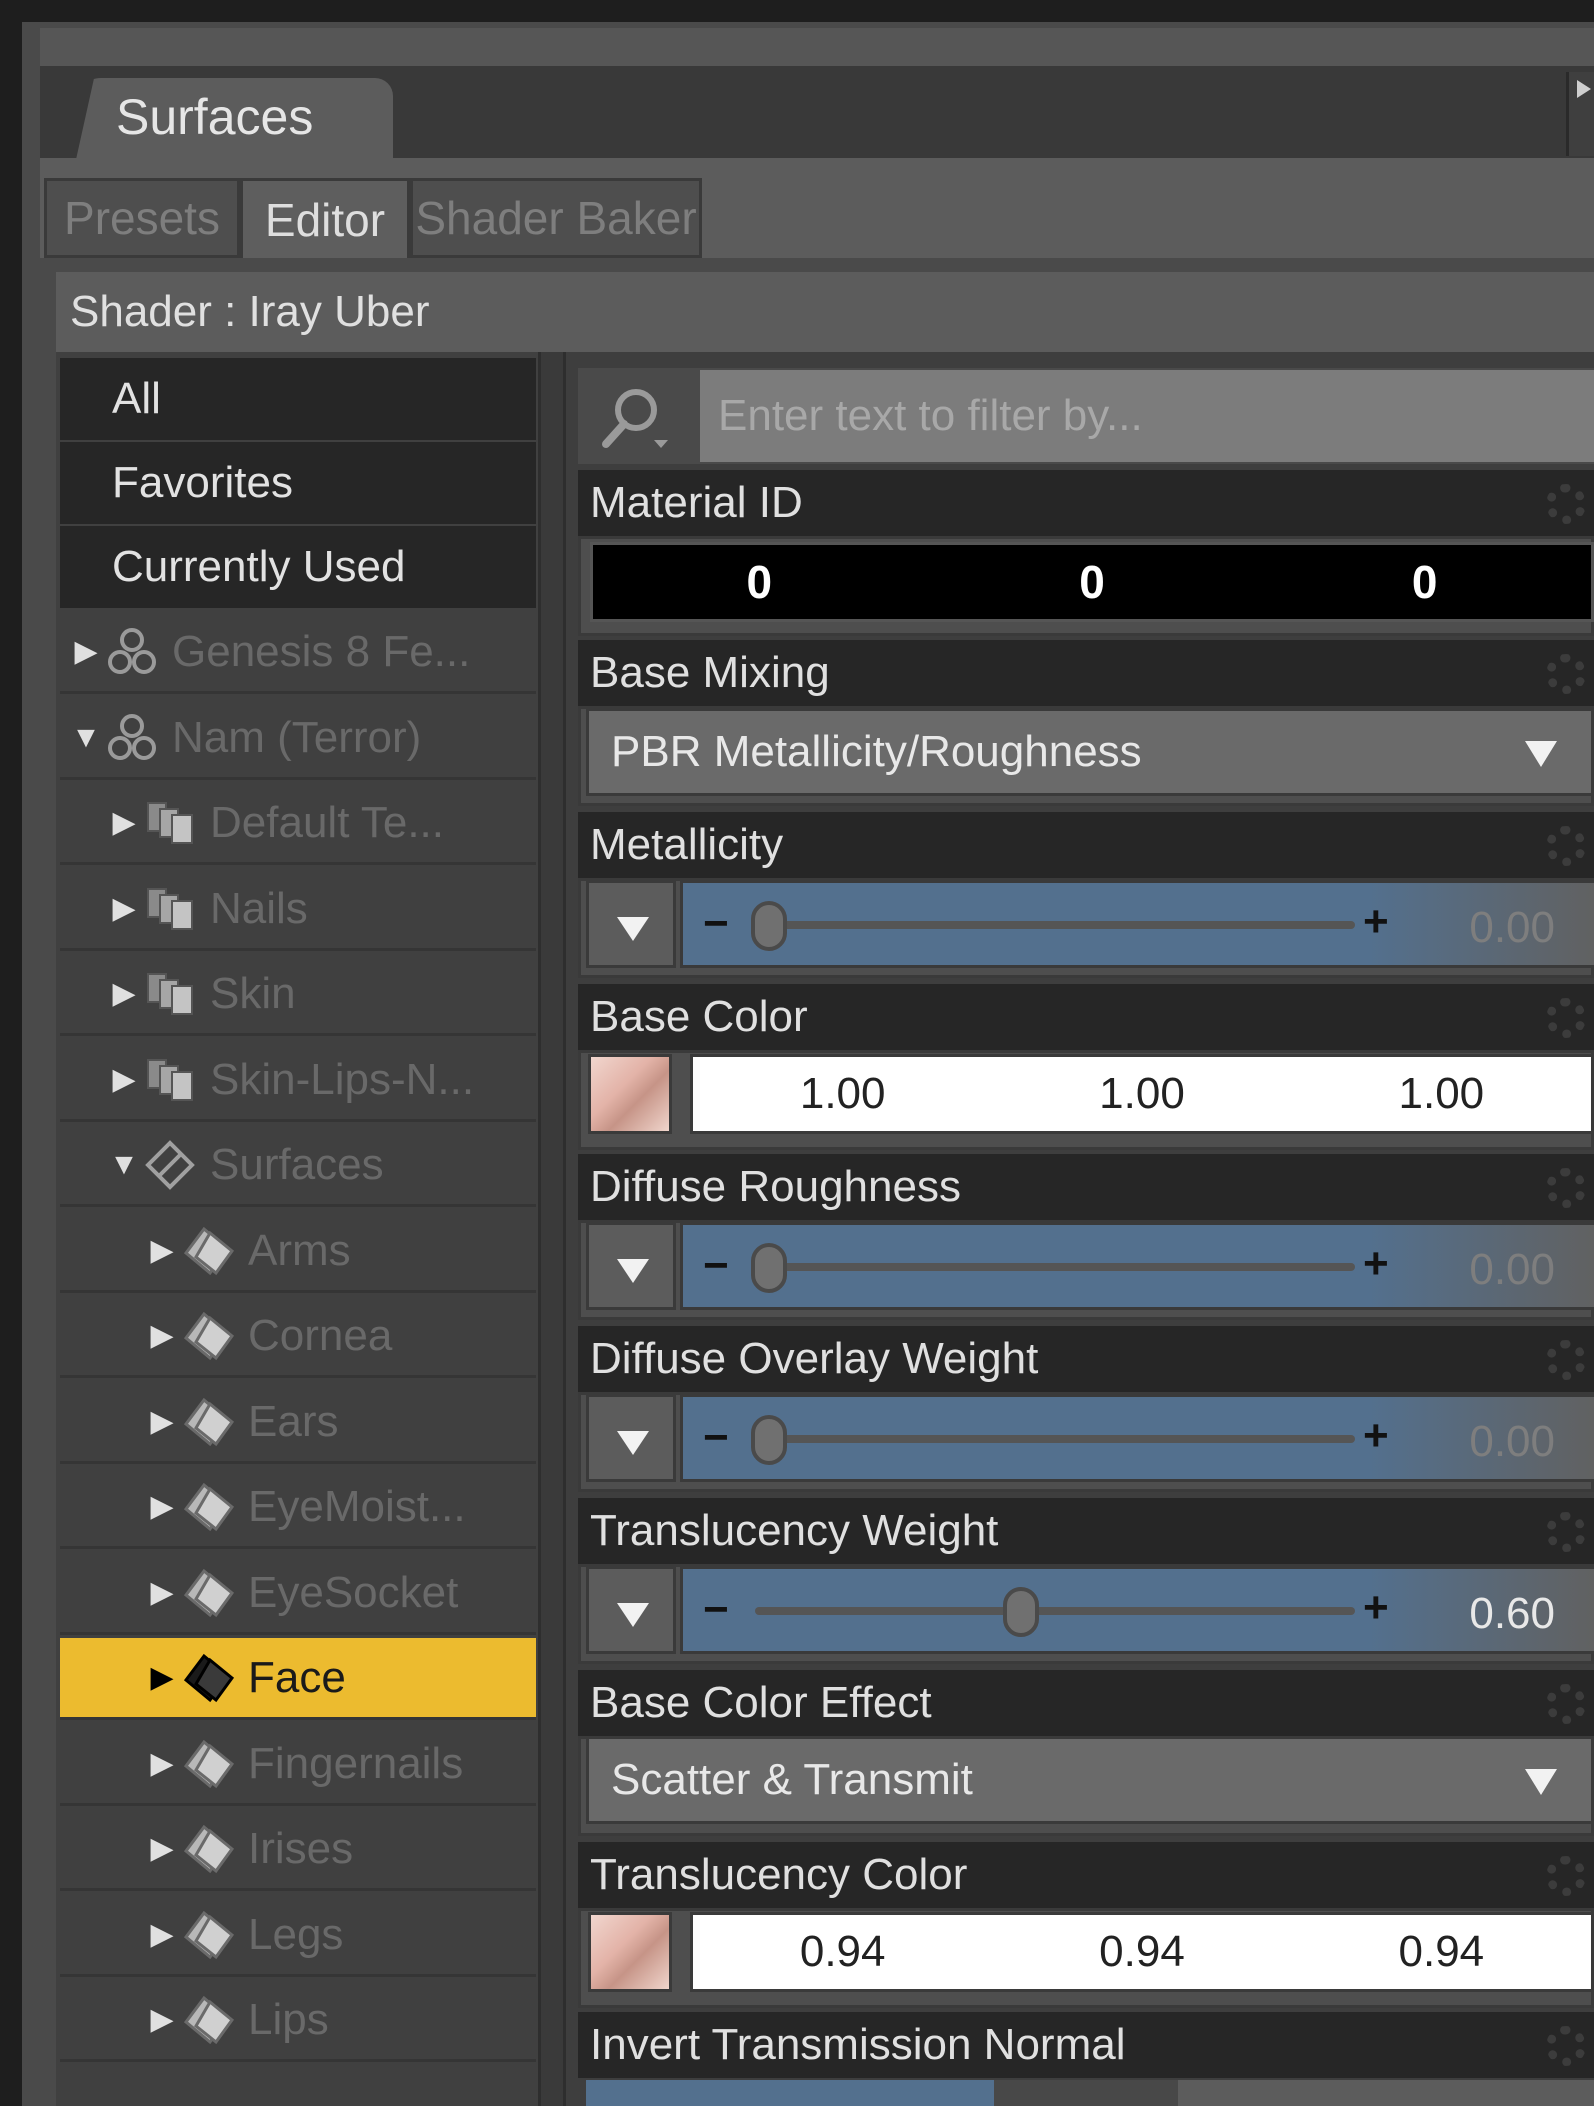 The height and width of the screenshot is (2106, 1594). What do you see at coordinates (1512, 1270) in the screenshot?
I see `diffuse-roughness-value: 0.00` at bounding box center [1512, 1270].